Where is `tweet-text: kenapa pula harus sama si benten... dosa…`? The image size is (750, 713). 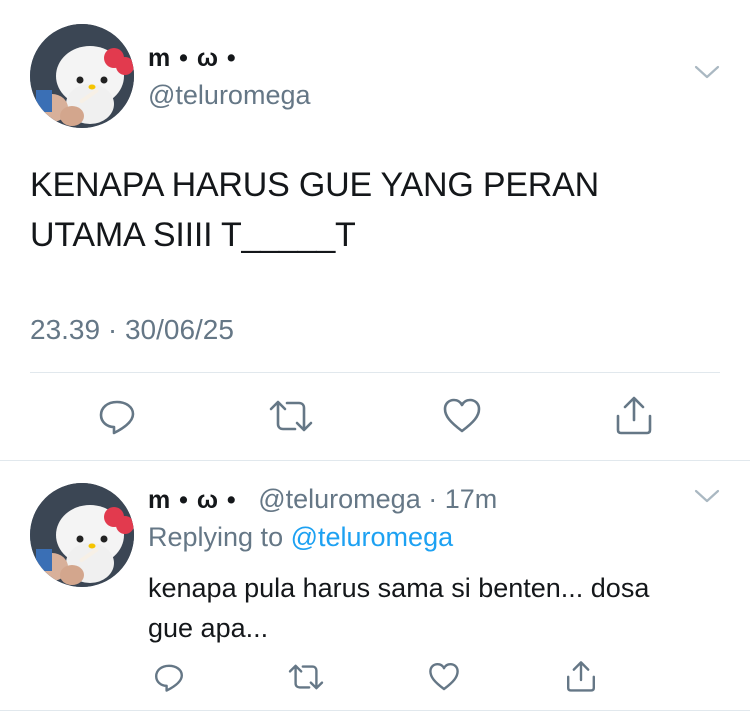 tweet-text: kenapa pula harus sama si benten... dosa… is located at coordinates (398, 608).